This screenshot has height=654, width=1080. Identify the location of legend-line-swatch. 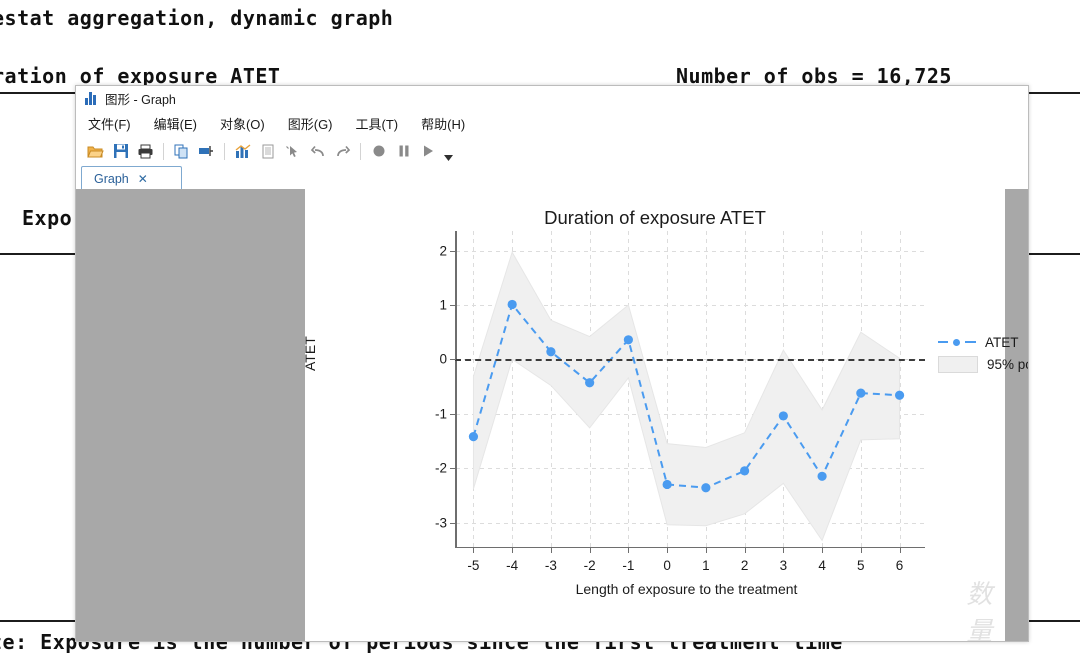
(957, 342).